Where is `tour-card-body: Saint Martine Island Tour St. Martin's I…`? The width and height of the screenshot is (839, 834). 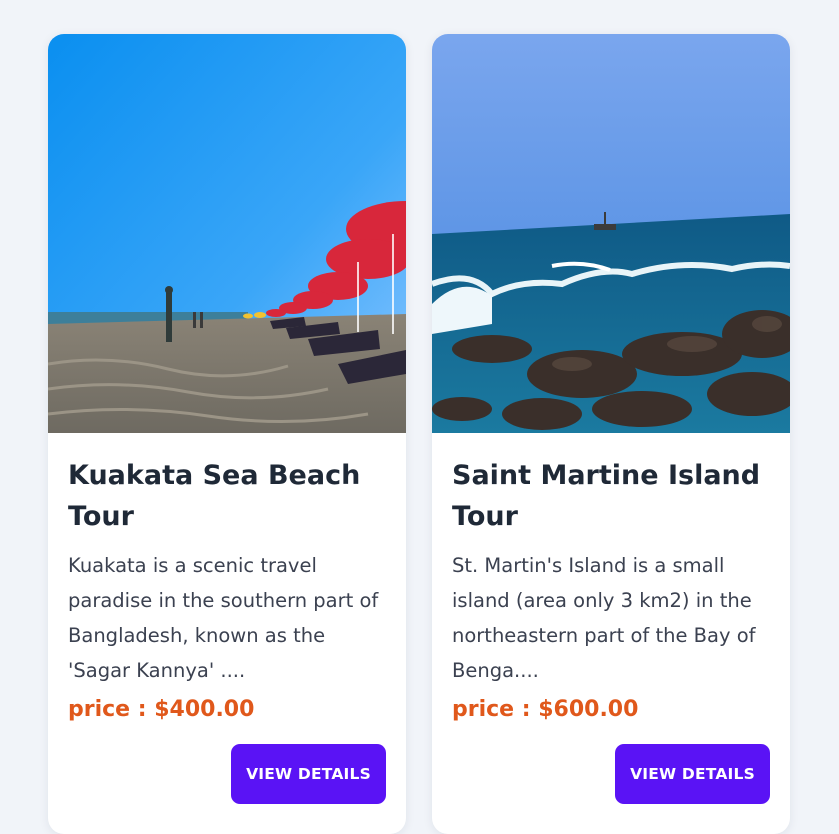 tour-card-body: Saint Martine Island Tour St. Martin's I… is located at coordinates (611, 579).